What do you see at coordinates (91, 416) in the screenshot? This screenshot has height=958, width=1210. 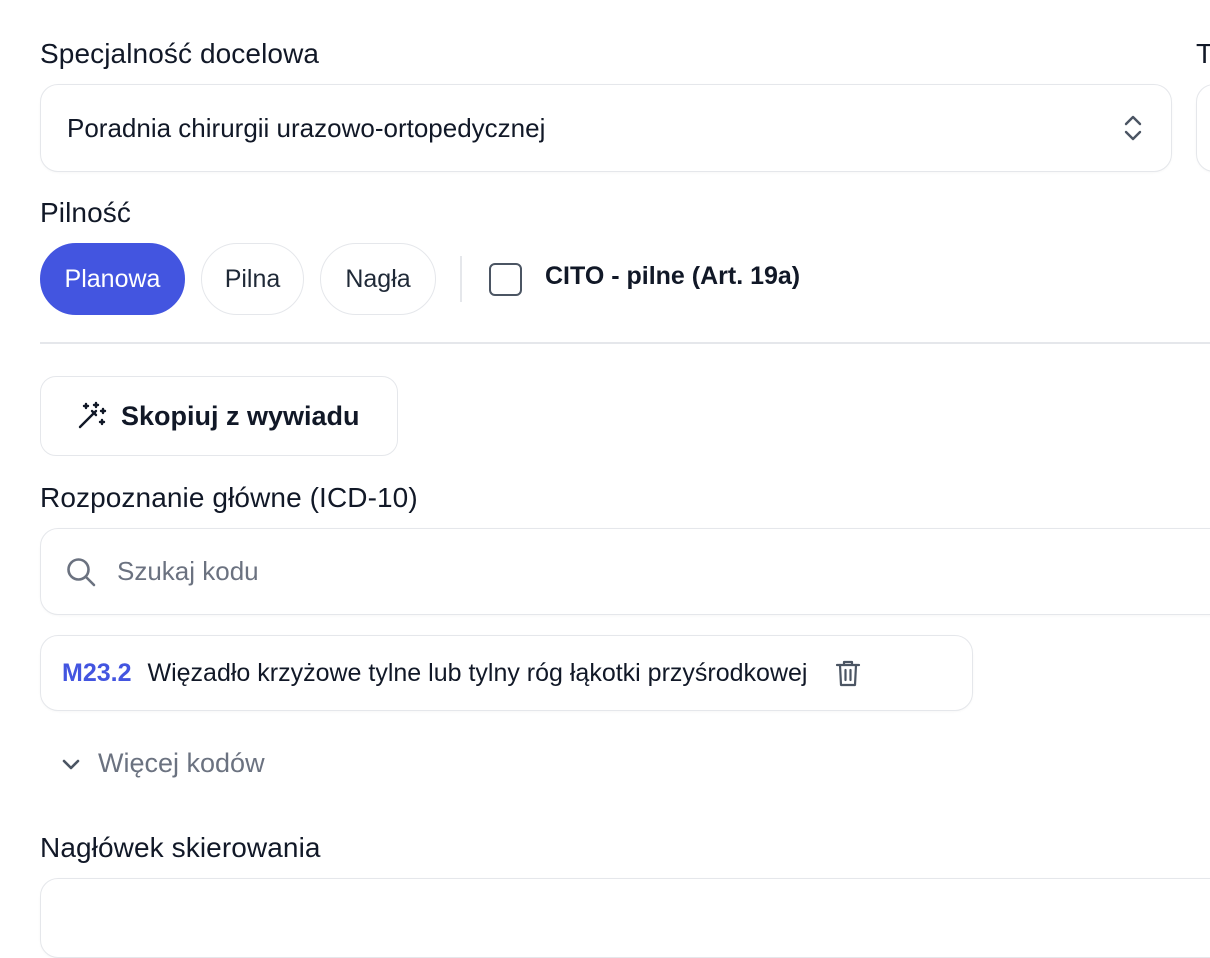 I see `magic-wand-icon` at bounding box center [91, 416].